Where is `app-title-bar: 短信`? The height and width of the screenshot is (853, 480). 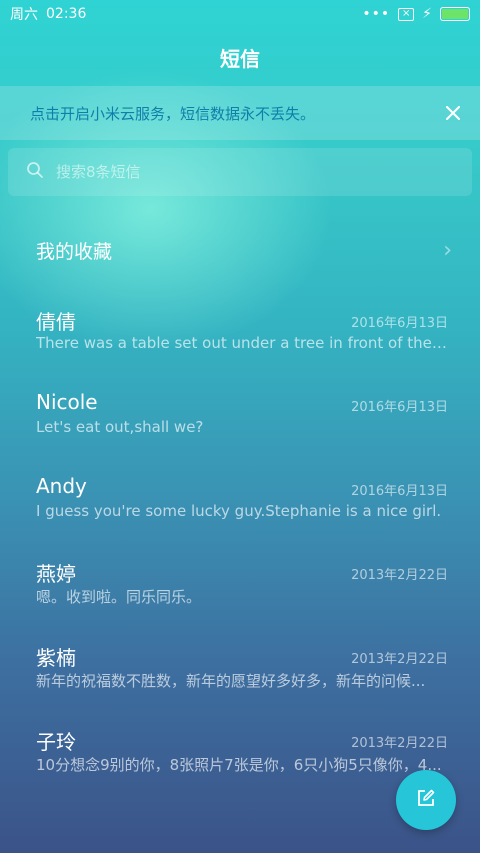
app-title-bar: 短信 is located at coordinates (240, 57).